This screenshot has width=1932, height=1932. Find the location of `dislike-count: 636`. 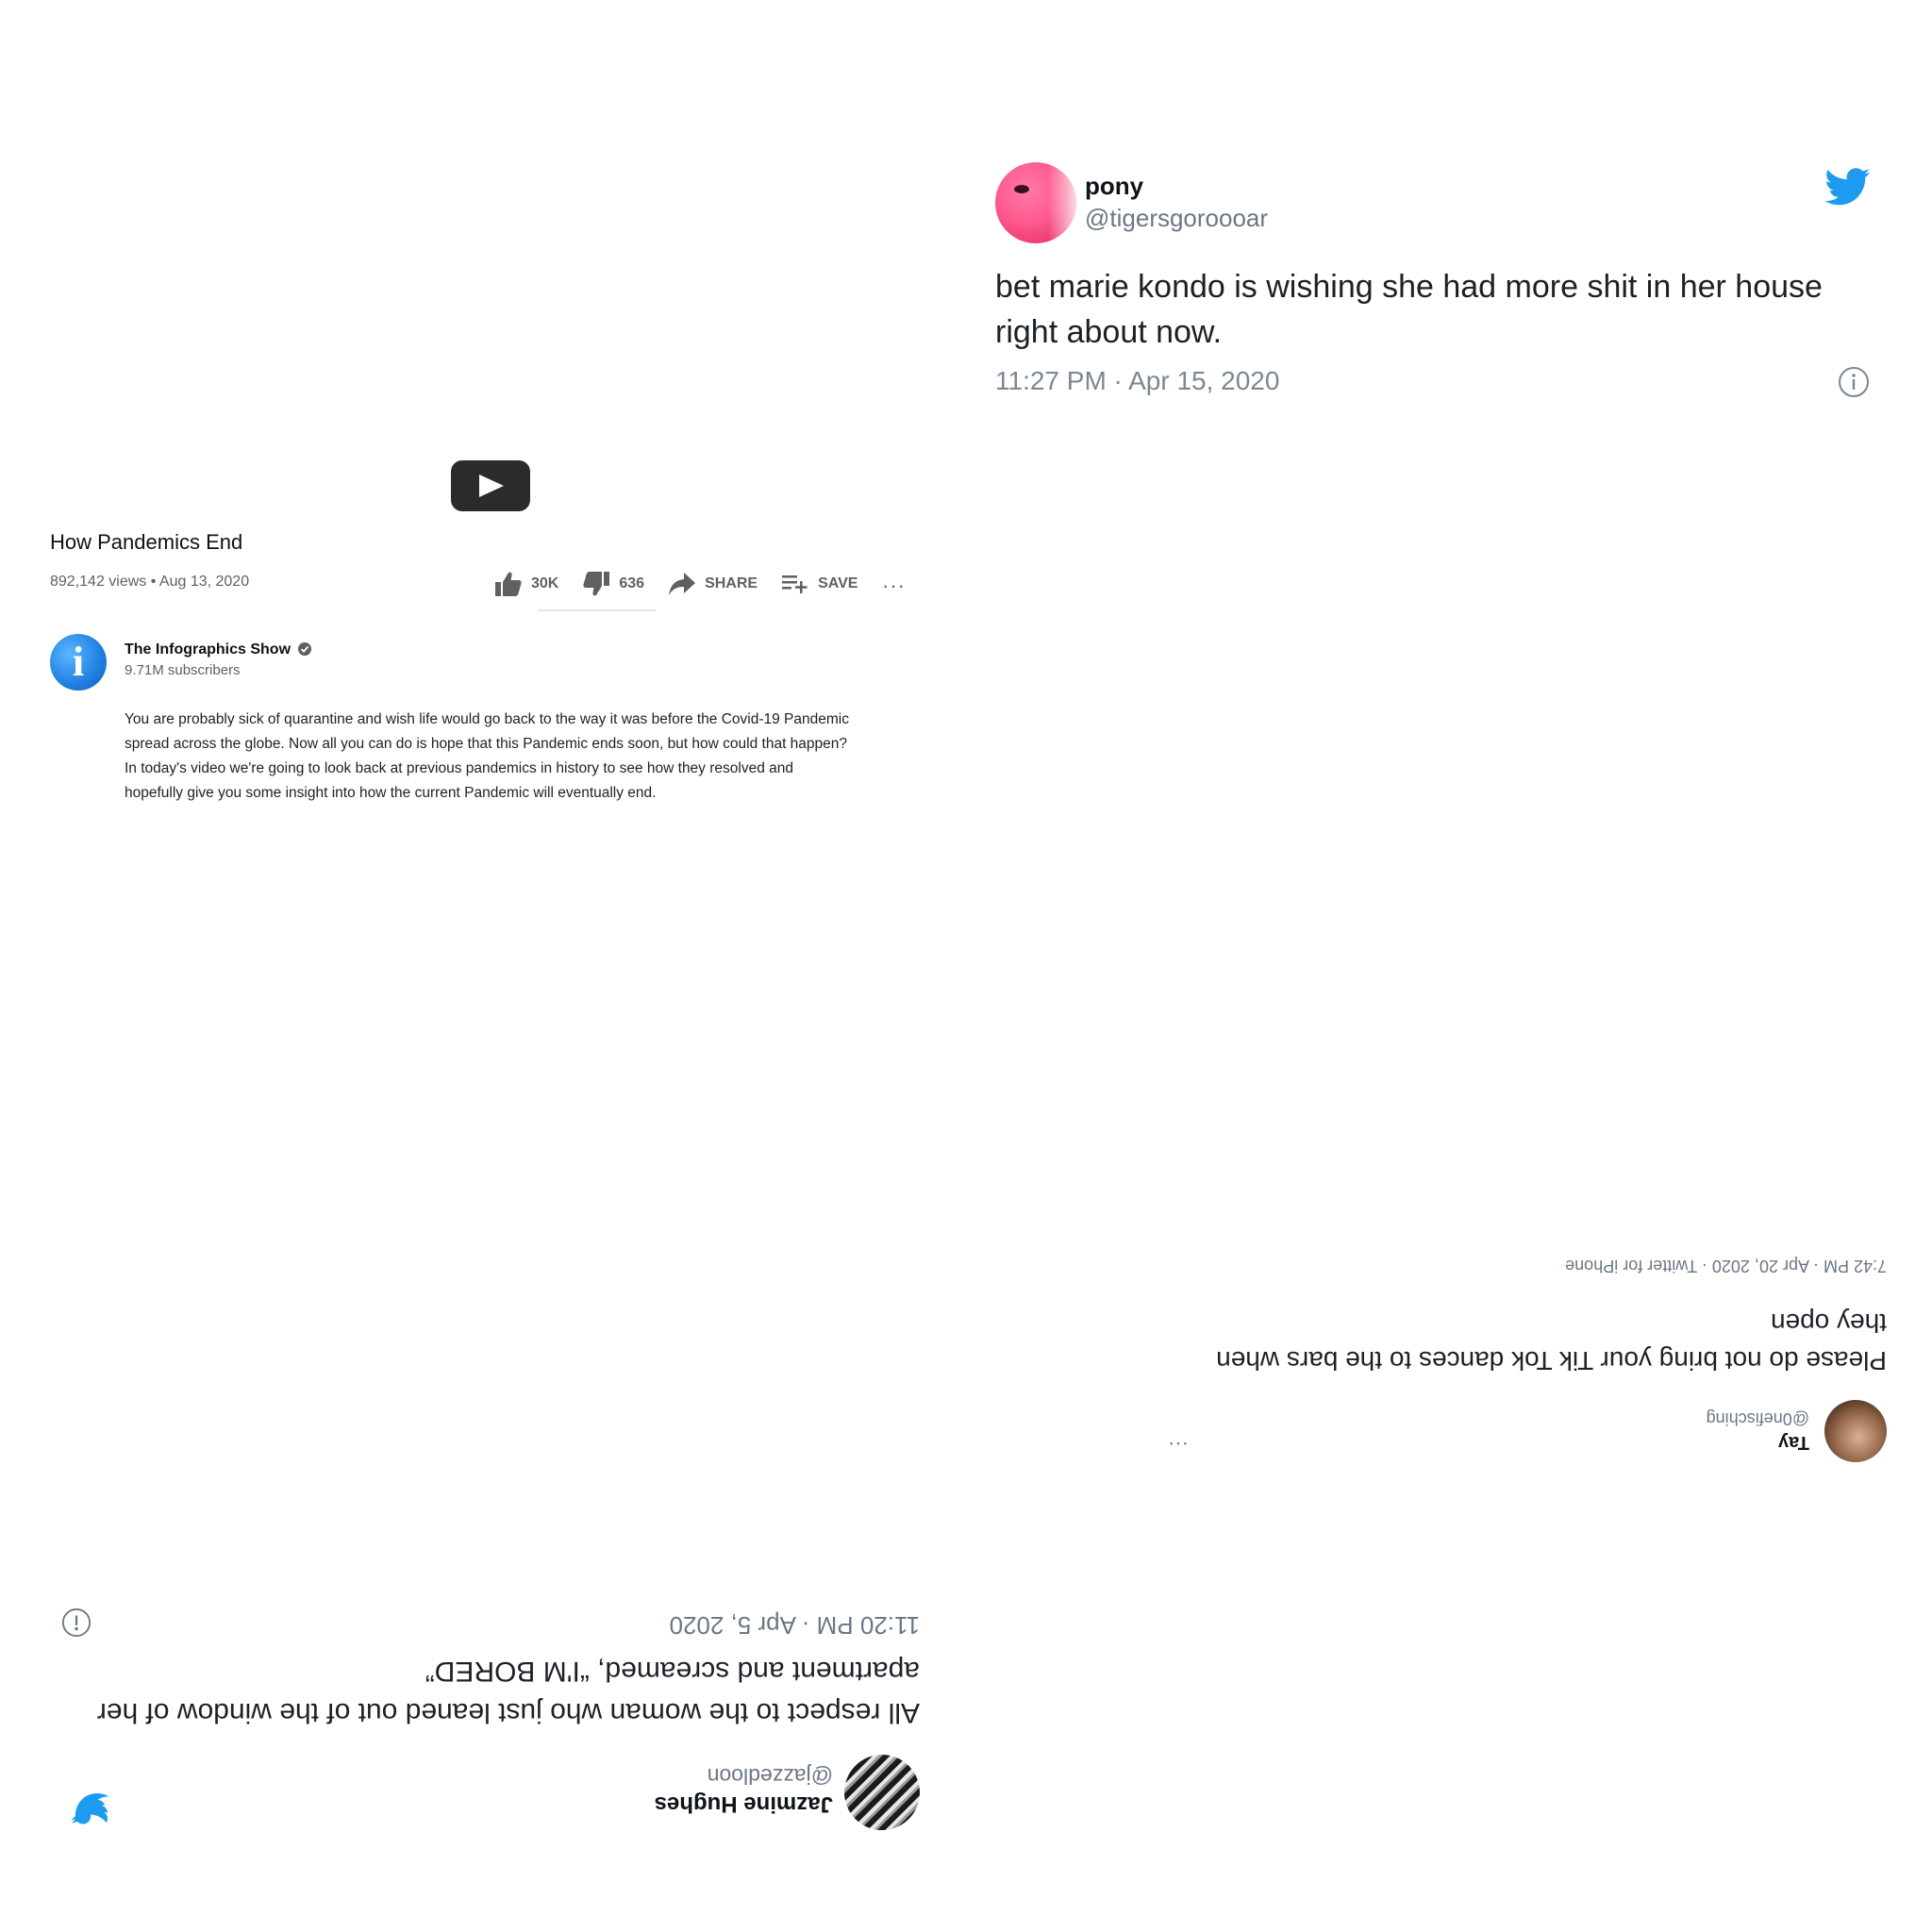

dislike-count: 636 is located at coordinates (632, 583).